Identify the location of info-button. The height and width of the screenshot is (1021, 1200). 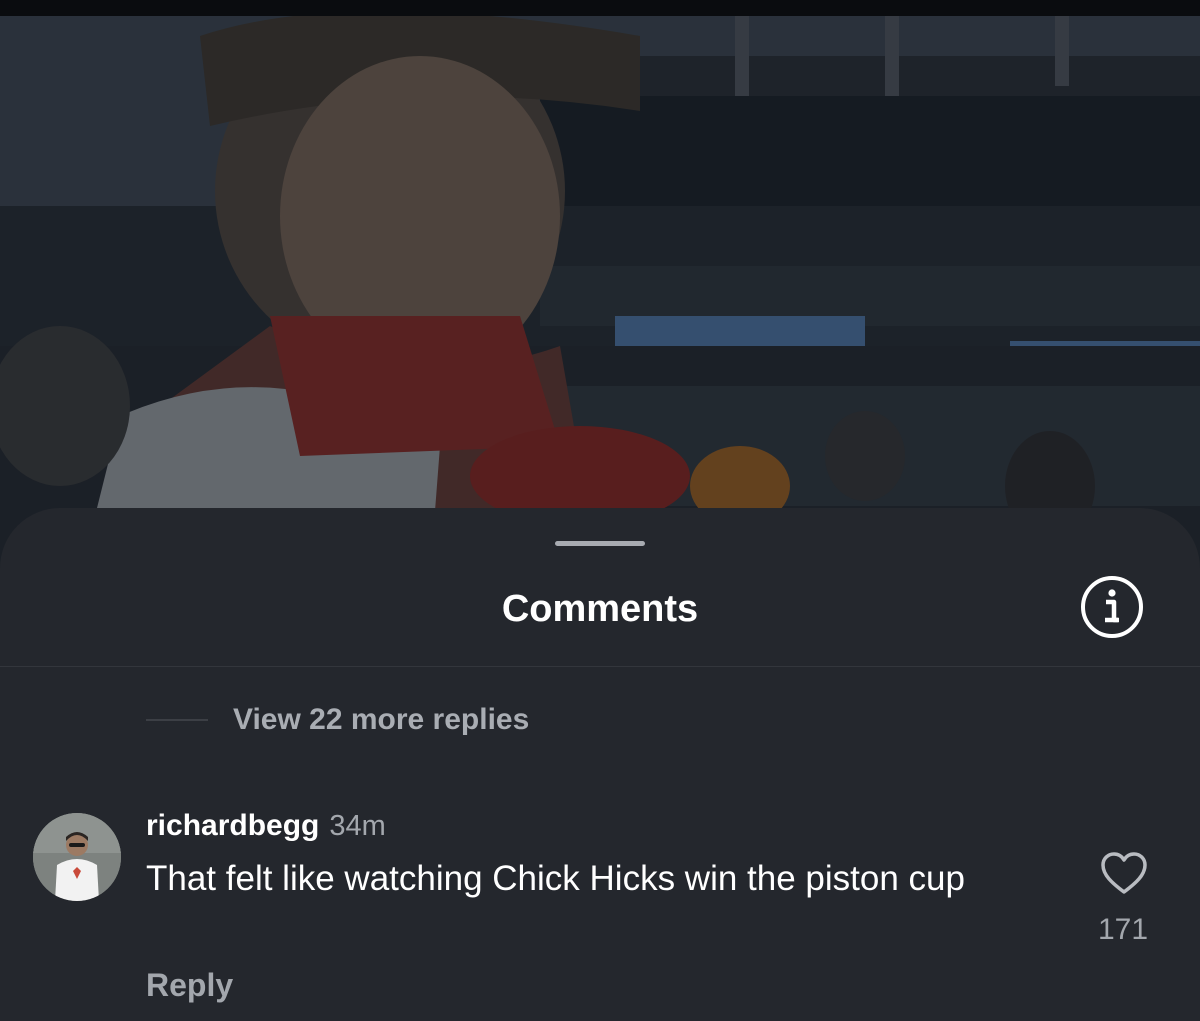
(1112, 607).